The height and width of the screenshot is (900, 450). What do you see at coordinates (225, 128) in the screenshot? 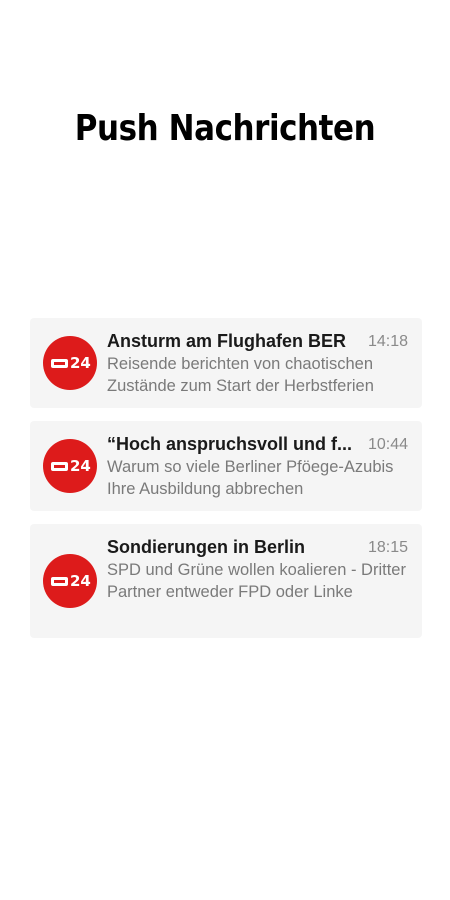
I see `page-title: Push Nachrichten` at bounding box center [225, 128].